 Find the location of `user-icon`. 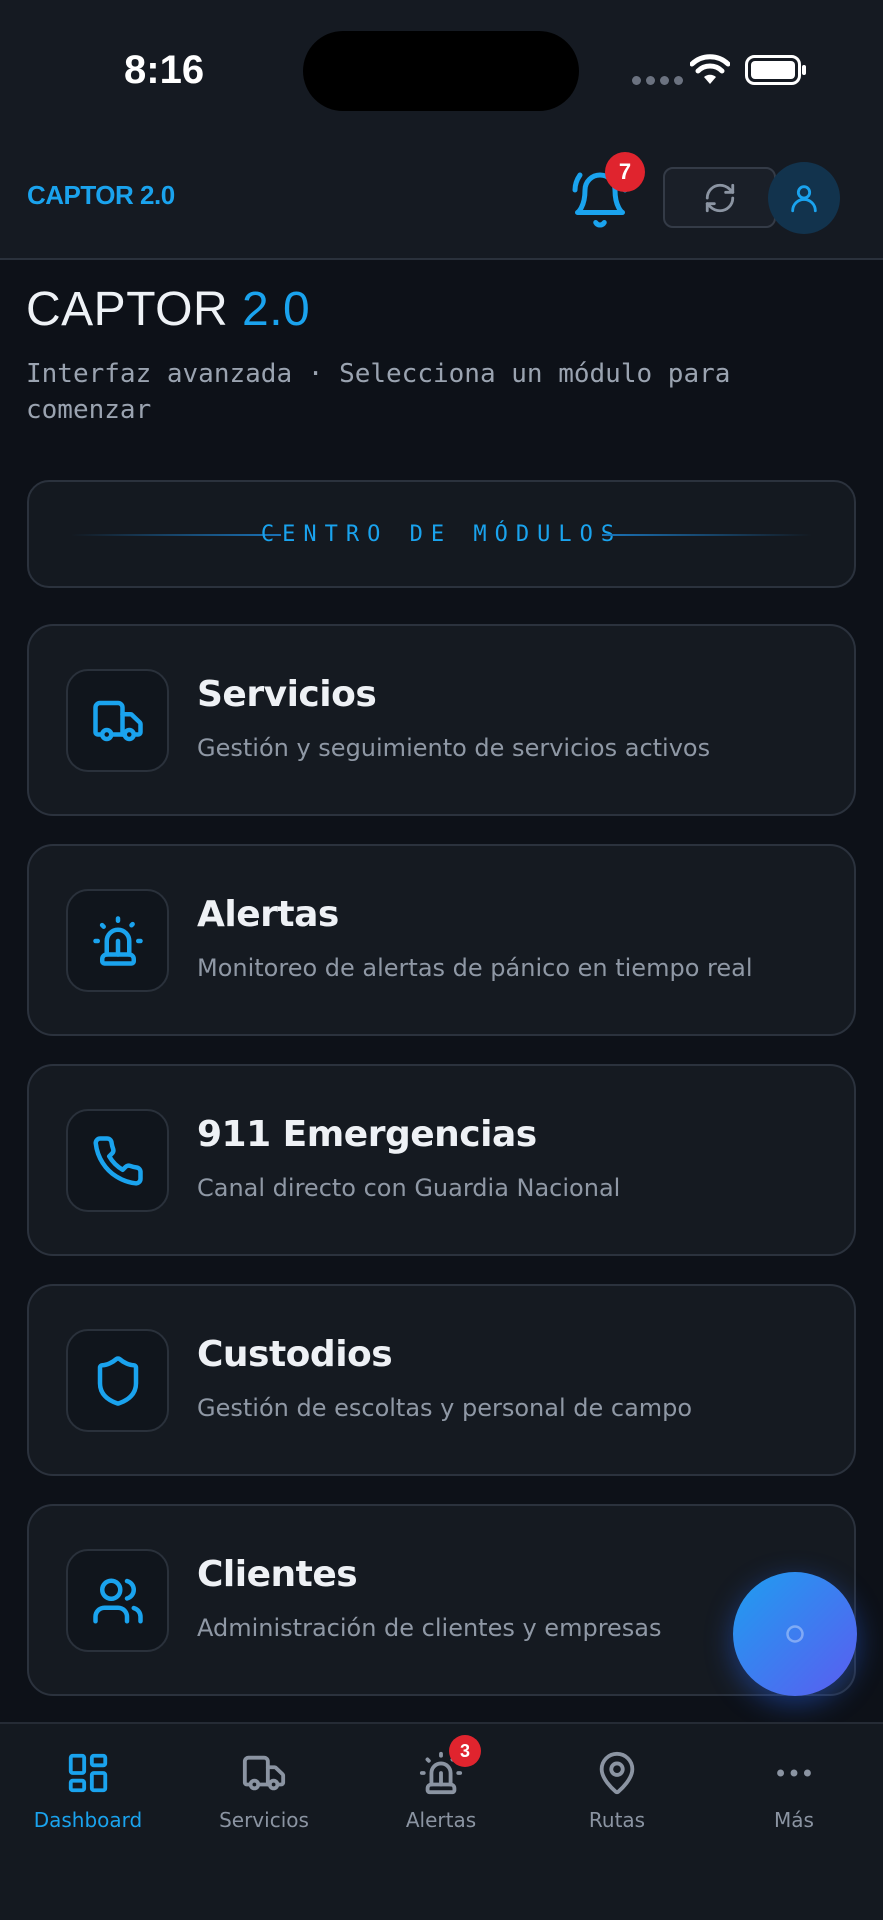

user-icon is located at coordinates (804, 199).